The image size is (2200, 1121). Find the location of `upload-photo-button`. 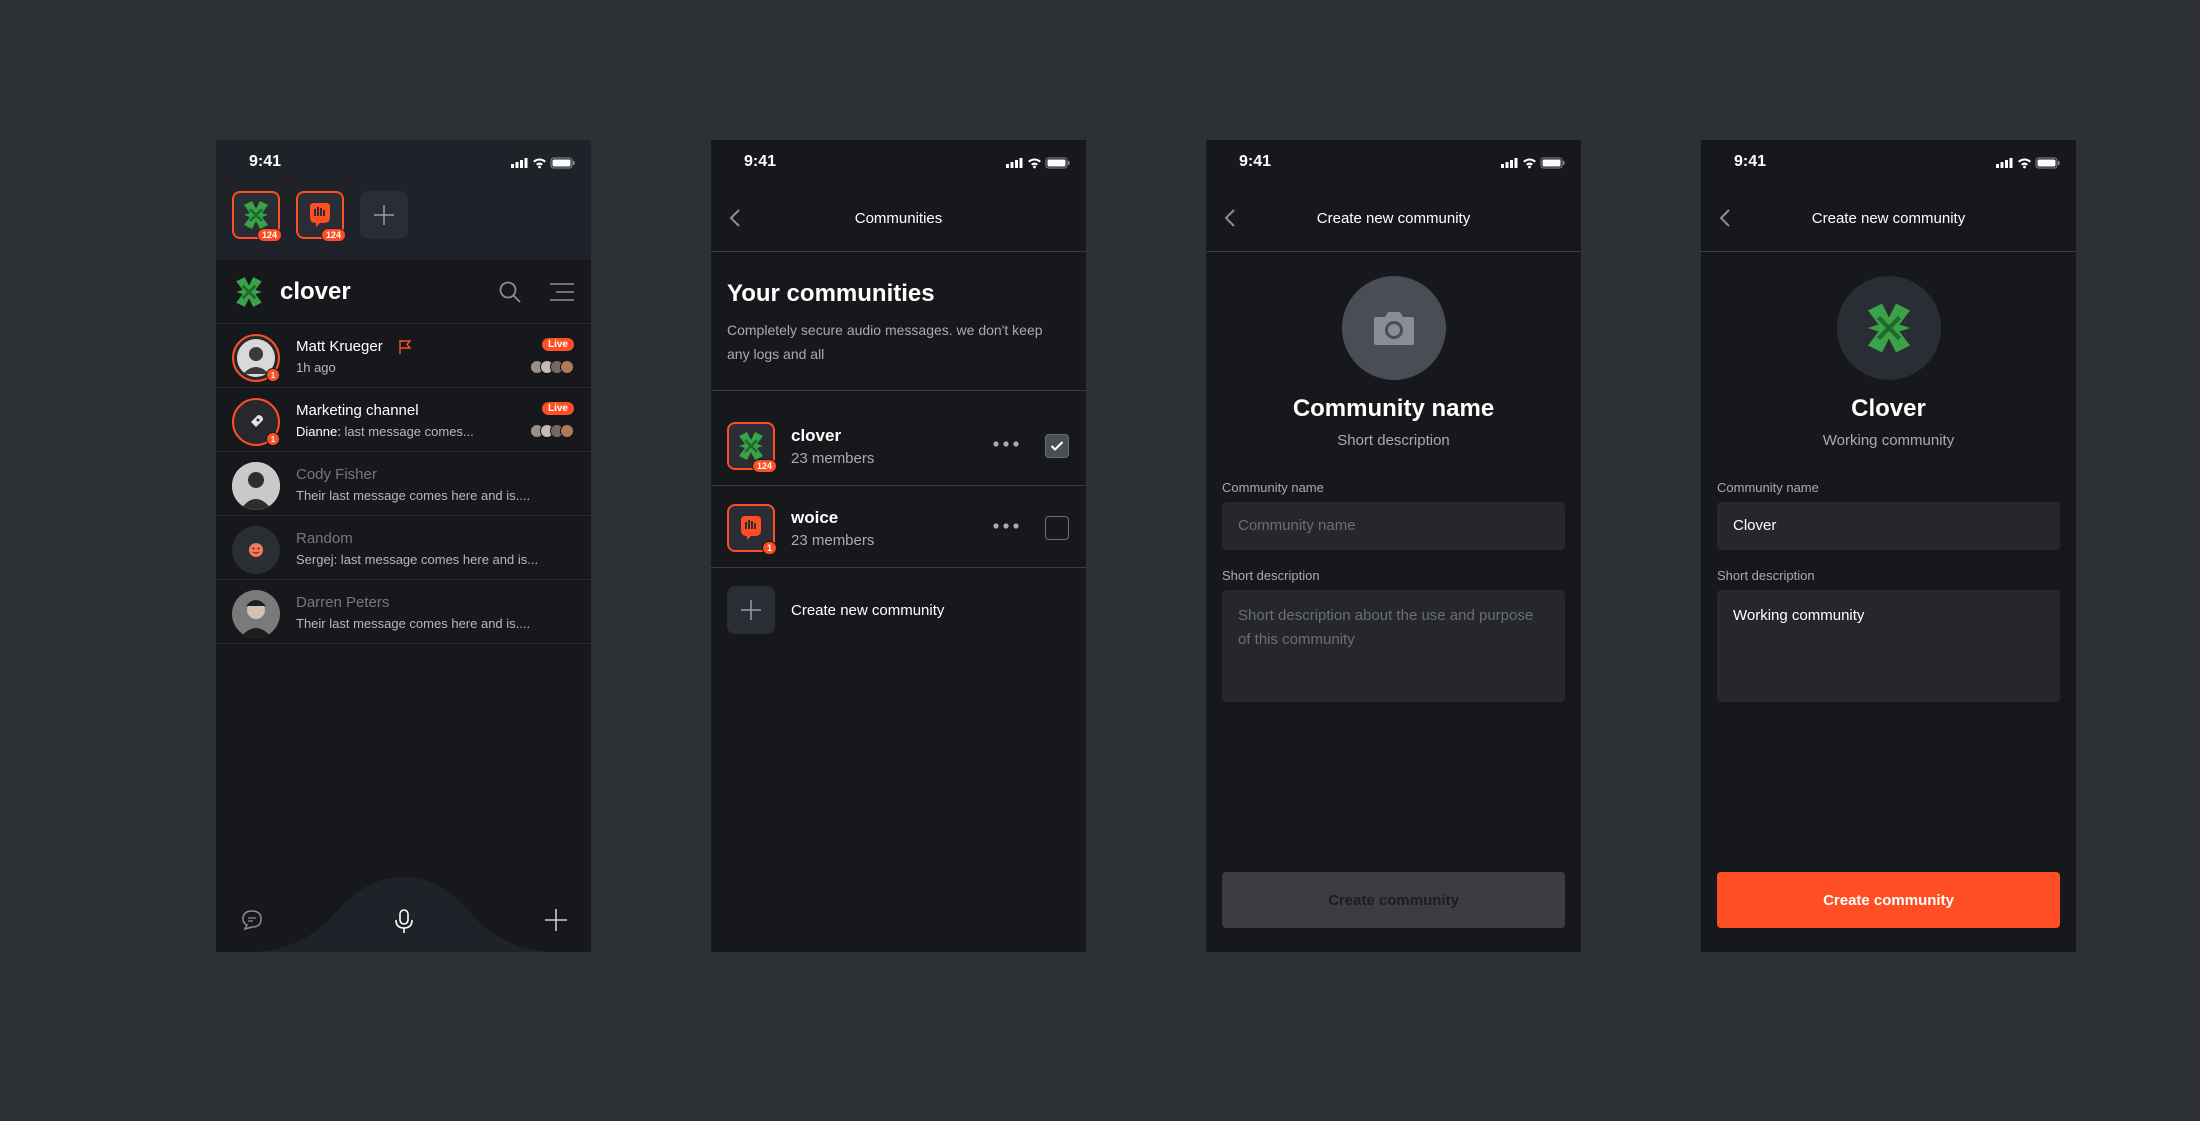

upload-photo-button is located at coordinates (1394, 328).